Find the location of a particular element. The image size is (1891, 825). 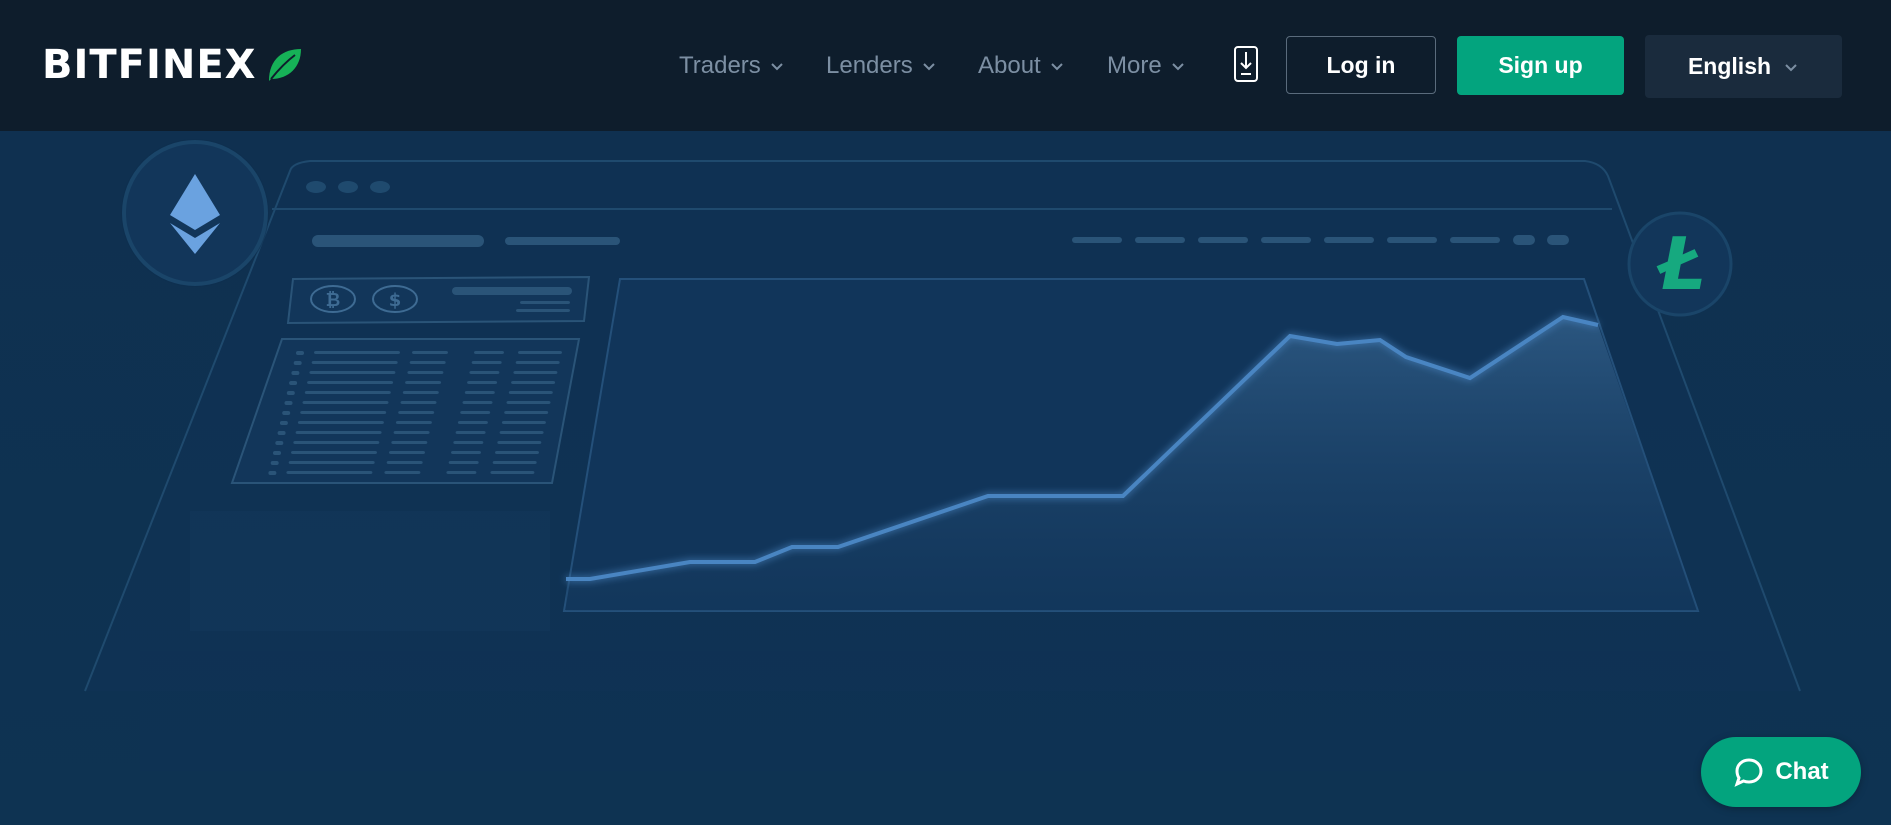

svg-text: Ł is located at coordinates (1681, 264).